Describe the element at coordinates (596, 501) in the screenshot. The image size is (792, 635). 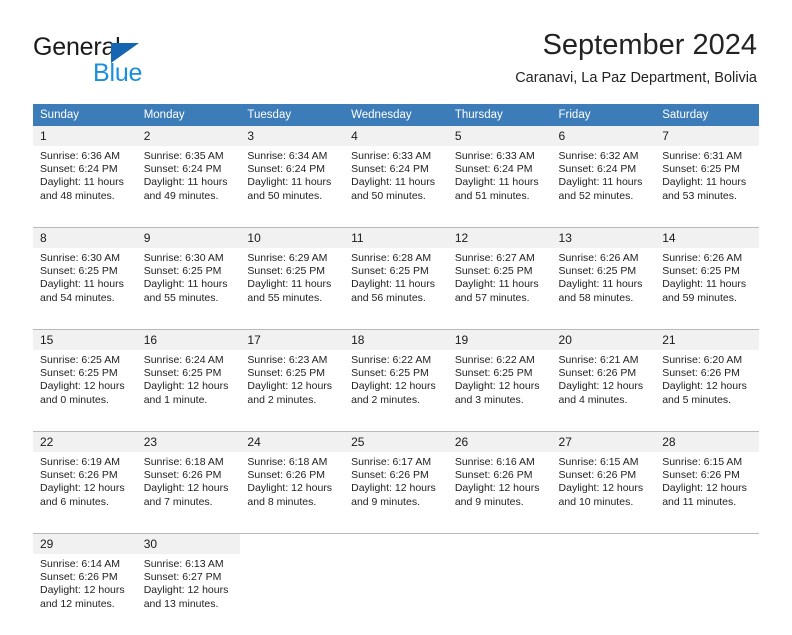
I see `daylight-text-2: and 10 minutes.` at that location.